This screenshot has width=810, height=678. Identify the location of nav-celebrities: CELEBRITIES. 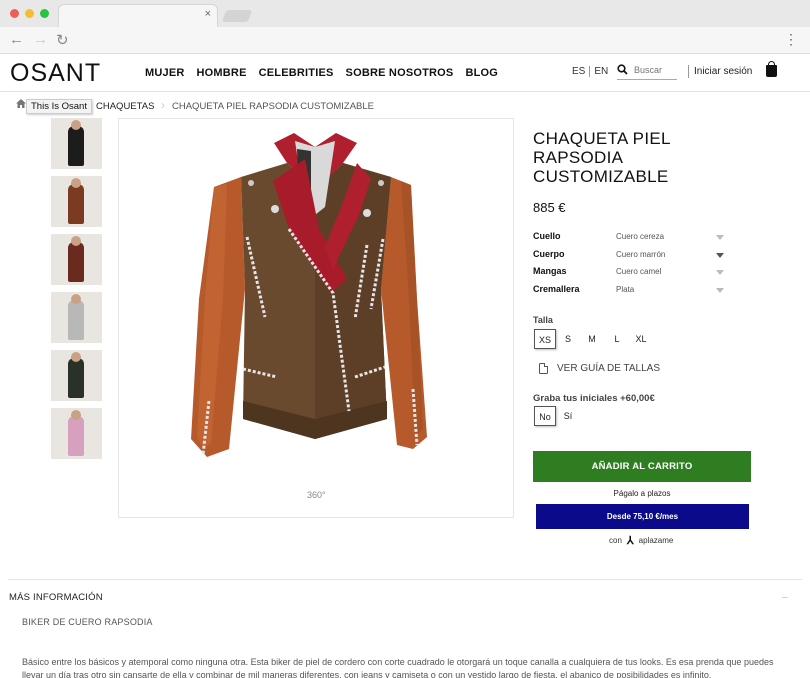
(296, 73).